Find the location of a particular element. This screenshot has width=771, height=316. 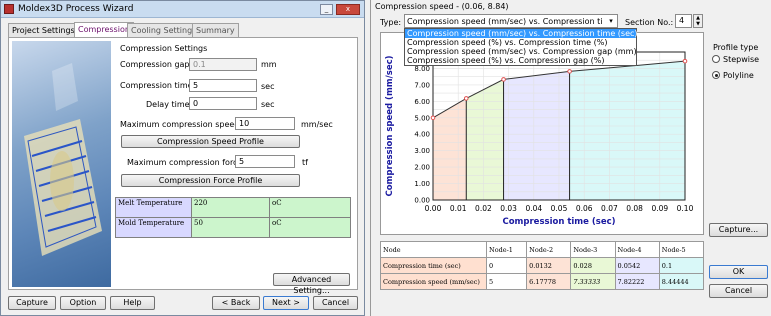

table-row: Node Node-1 Node-2 Node-3 Node-4 Node-5 is located at coordinates (542, 249).